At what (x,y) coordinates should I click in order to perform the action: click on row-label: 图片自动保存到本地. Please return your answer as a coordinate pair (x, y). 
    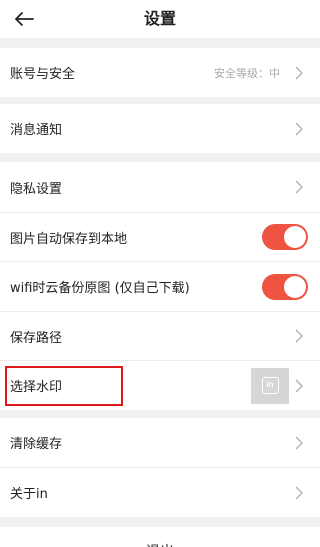
    Looking at the image, I should click on (69, 239).